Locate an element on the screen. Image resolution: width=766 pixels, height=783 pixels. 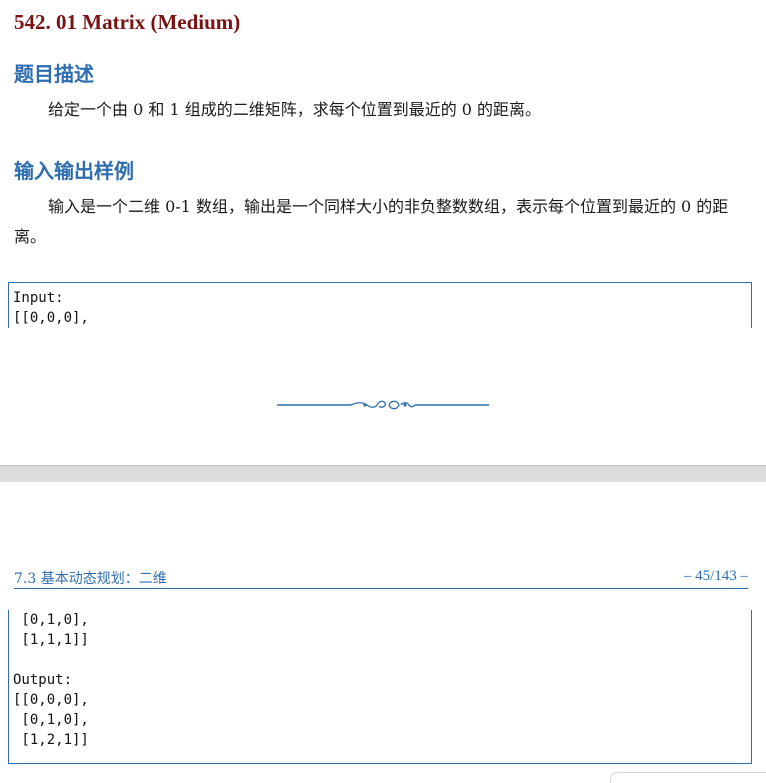
header-section-title: 7.3 基本动态规划：二维 is located at coordinates (90, 579).